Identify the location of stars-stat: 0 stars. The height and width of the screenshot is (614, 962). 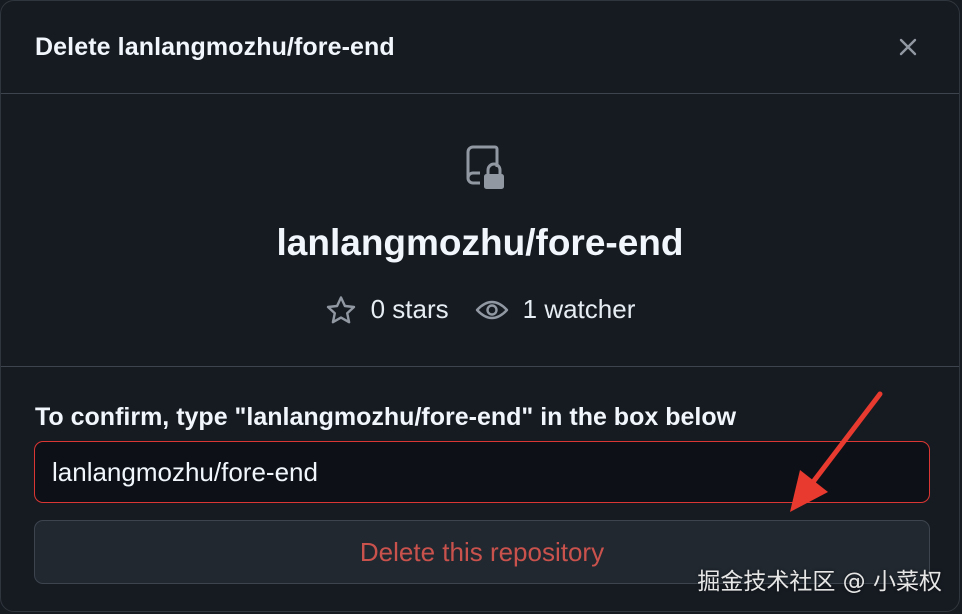
(387, 309).